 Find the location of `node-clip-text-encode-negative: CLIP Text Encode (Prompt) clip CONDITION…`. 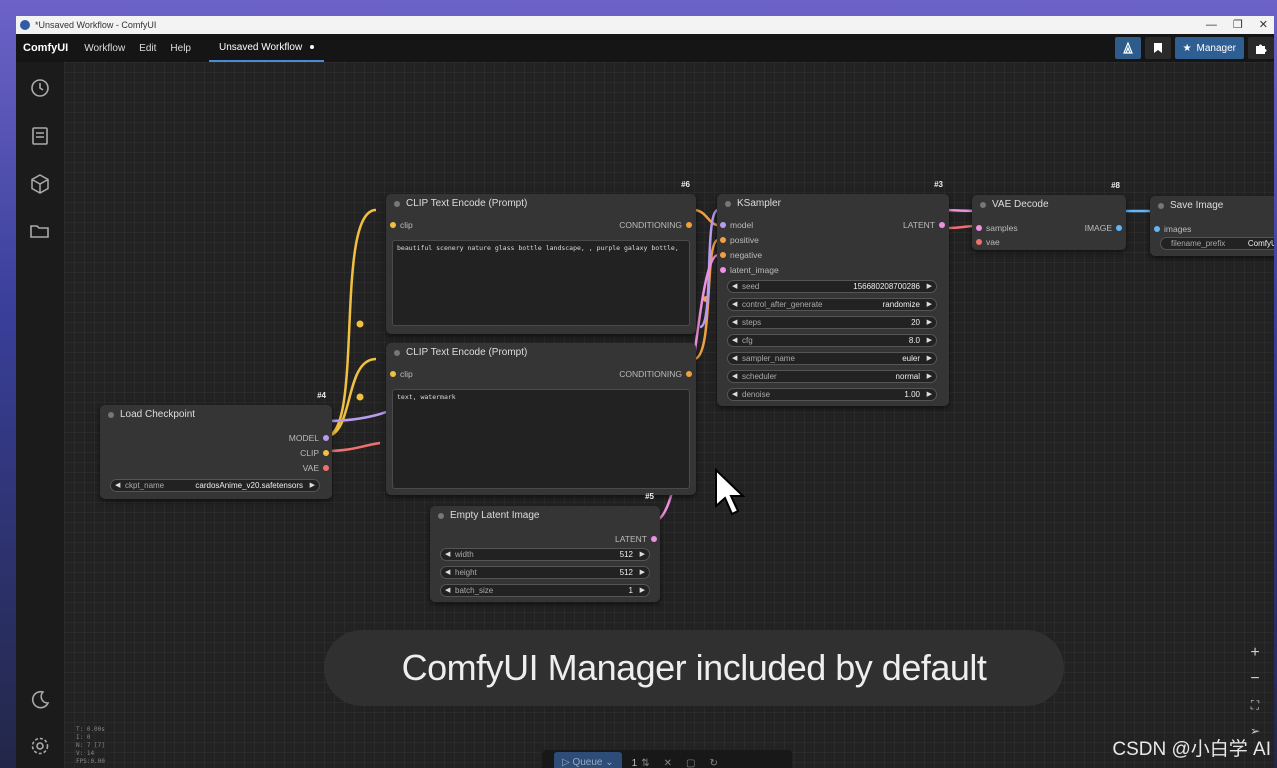

node-clip-text-encode-negative: CLIP Text Encode (Prompt) clip CONDITION… is located at coordinates (541, 419).